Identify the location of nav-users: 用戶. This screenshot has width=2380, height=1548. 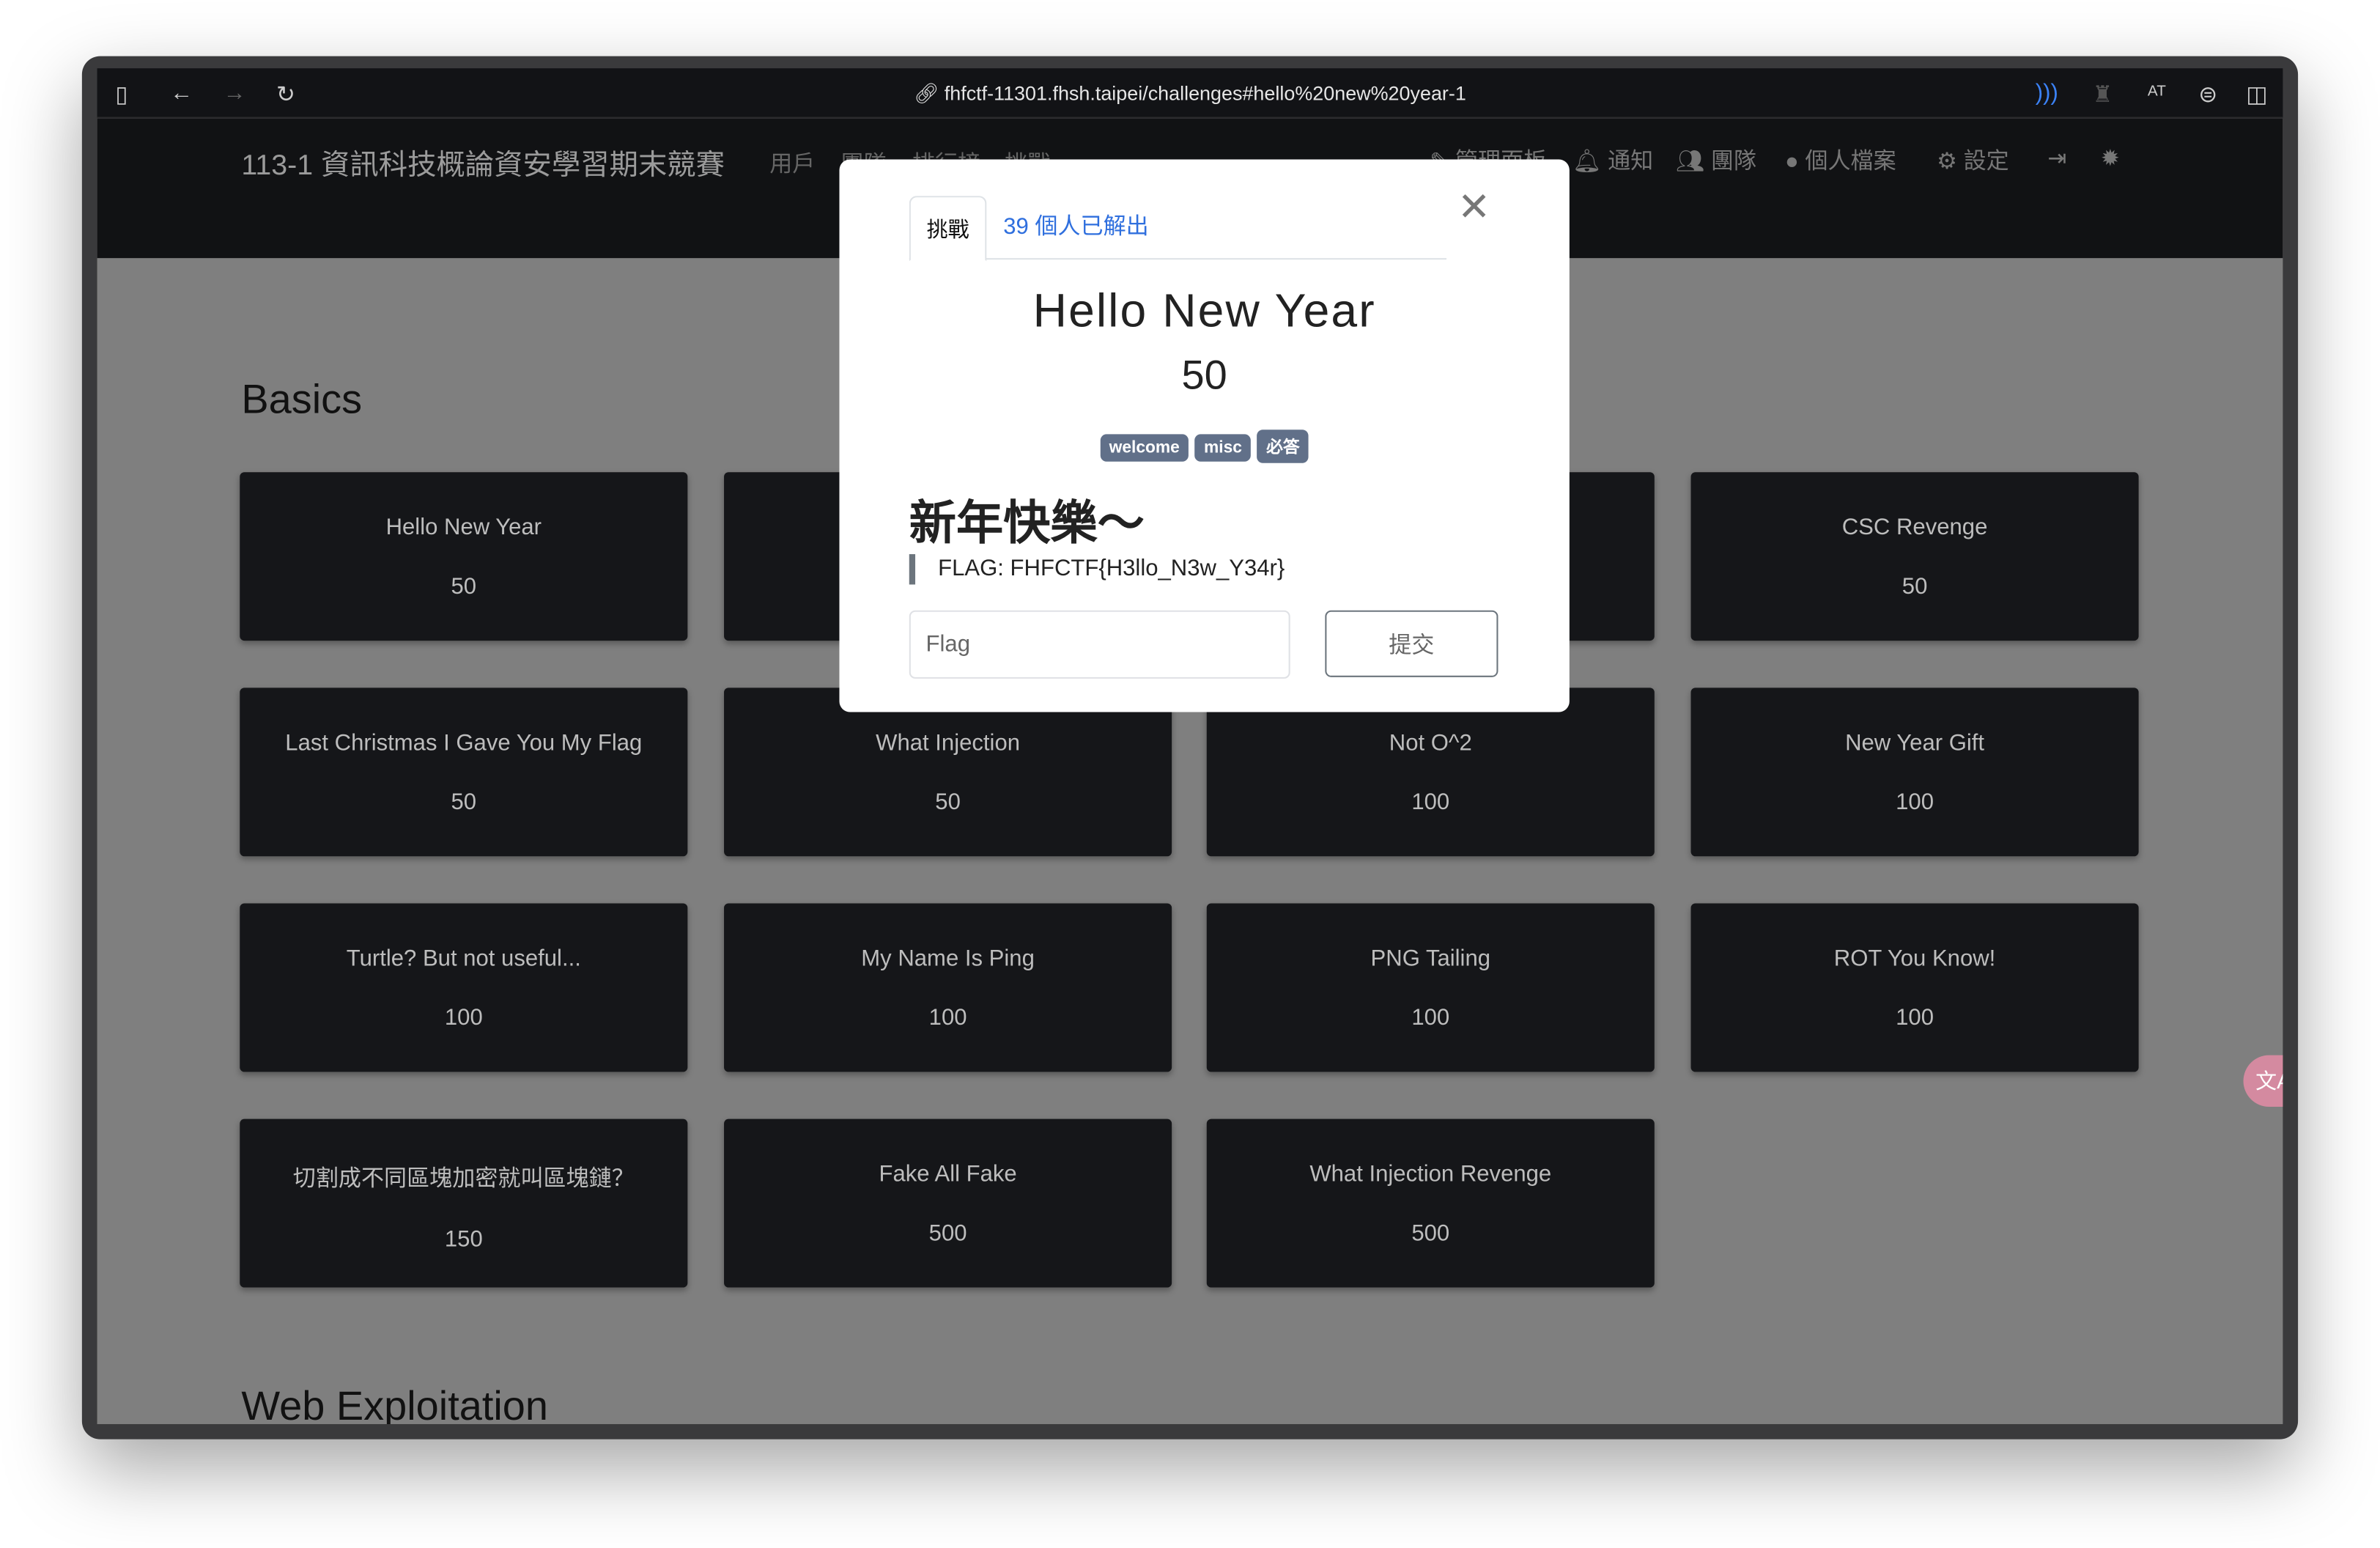
(792, 163).